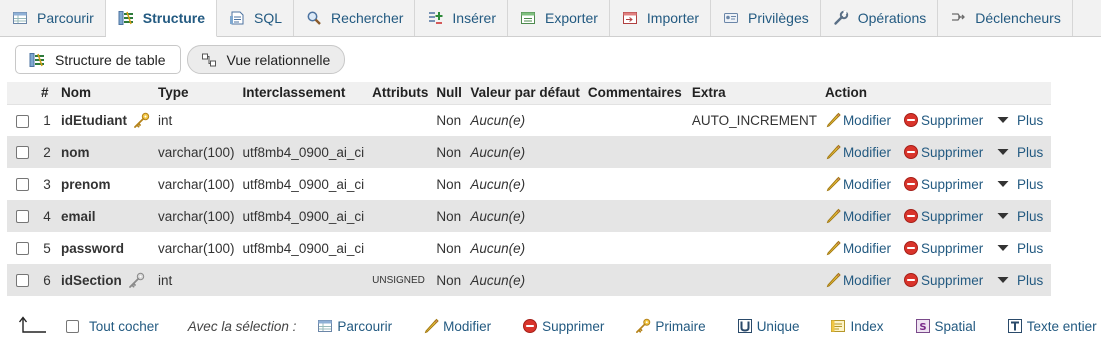 The width and height of the screenshot is (1101, 348). What do you see at coordinates (766, 18) in the screenshot?
I see `tab-privileges: Privilèges` at bounding box center [766, 18].